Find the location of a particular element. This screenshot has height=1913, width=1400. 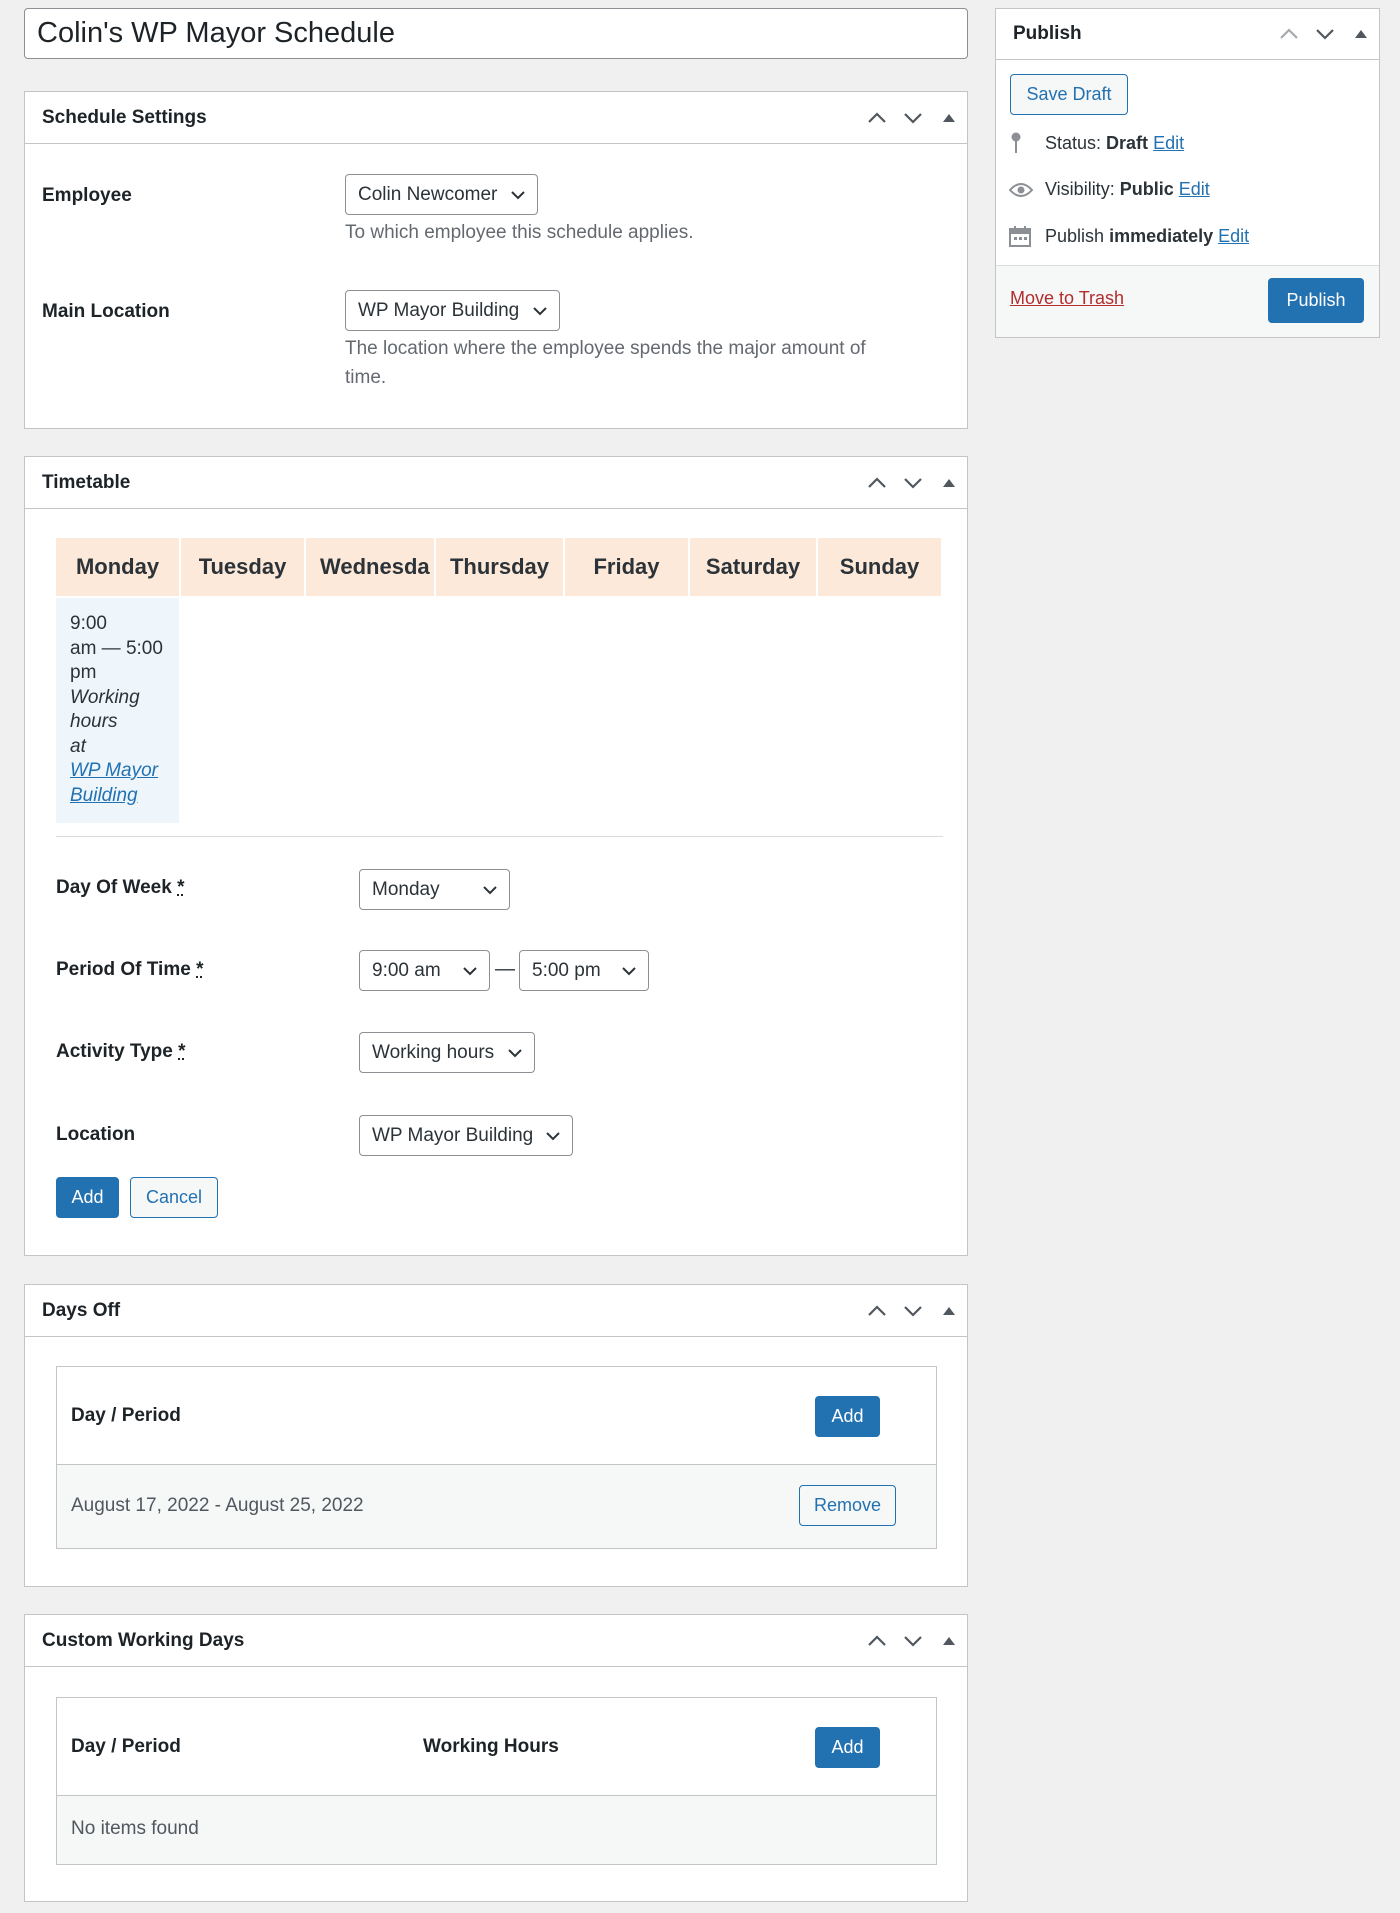

employee-description: To which employee this schedule applies. is located at coordinates (519, 232).